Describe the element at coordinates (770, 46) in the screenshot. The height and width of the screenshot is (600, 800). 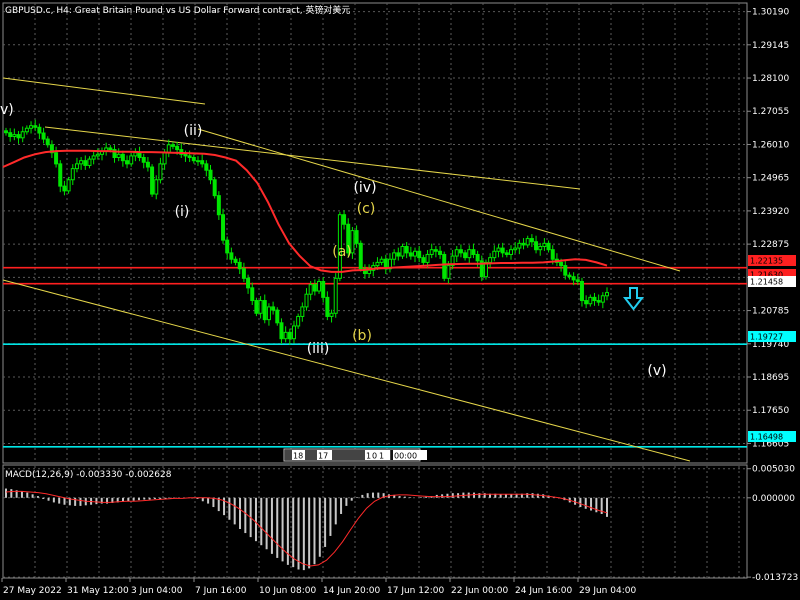
I see `price-tick-label: 1.29145` at that location.